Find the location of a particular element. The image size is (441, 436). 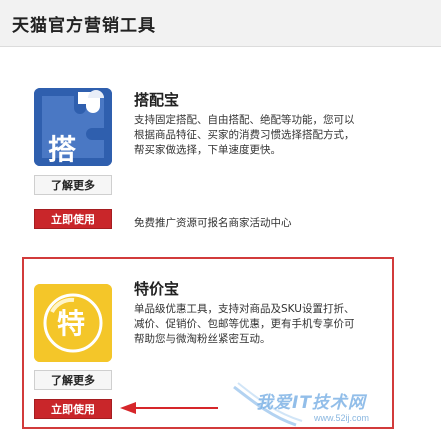

icon-glyph: 特 is located at coordinates (71, 323).